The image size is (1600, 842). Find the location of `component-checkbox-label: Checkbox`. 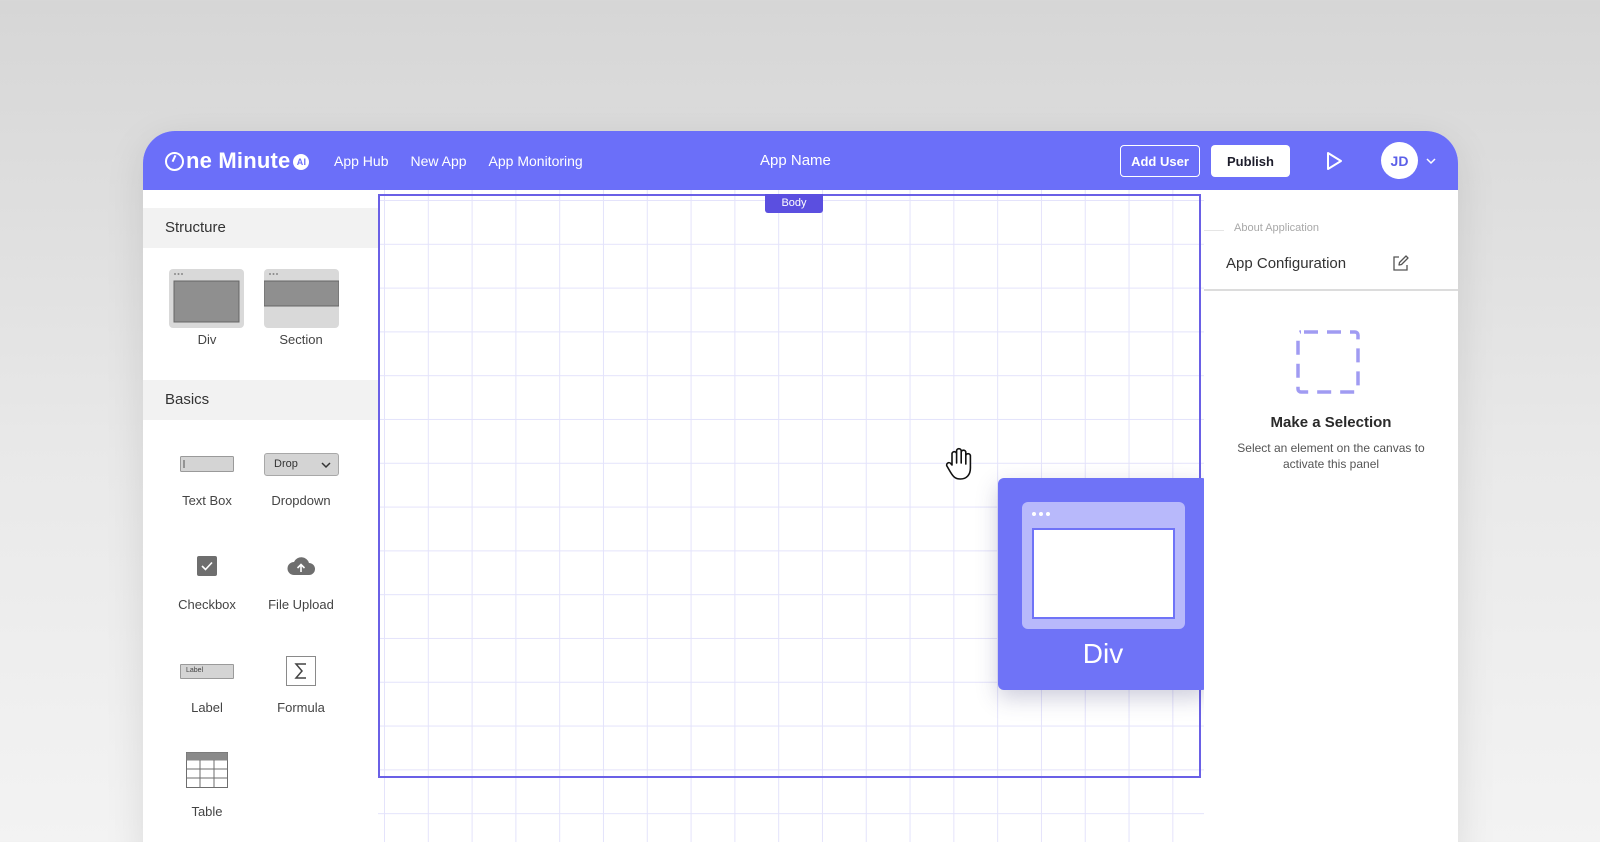

component-checkbox-label: Checkbox is located at coordinates (207, 604).